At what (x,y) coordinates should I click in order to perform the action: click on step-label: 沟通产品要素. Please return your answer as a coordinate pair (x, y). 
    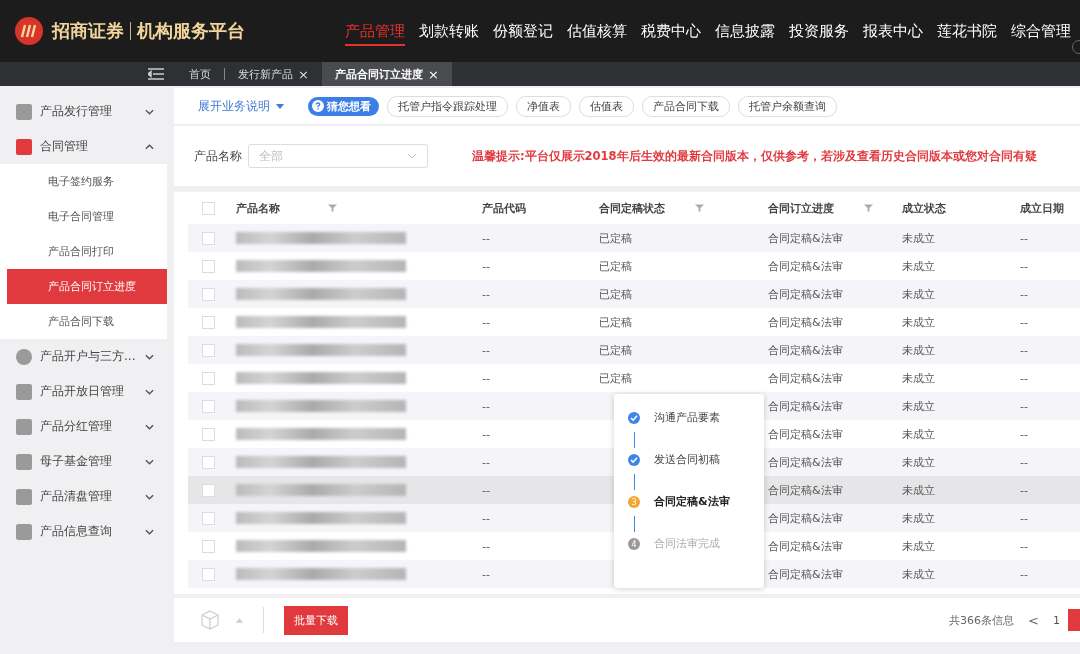
    Looking at the image, I should click on (687, 419).